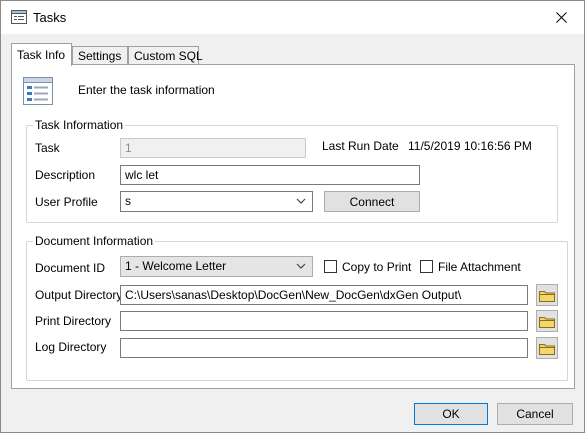  I want to click on connect-button: Connect, so click(372, 201).